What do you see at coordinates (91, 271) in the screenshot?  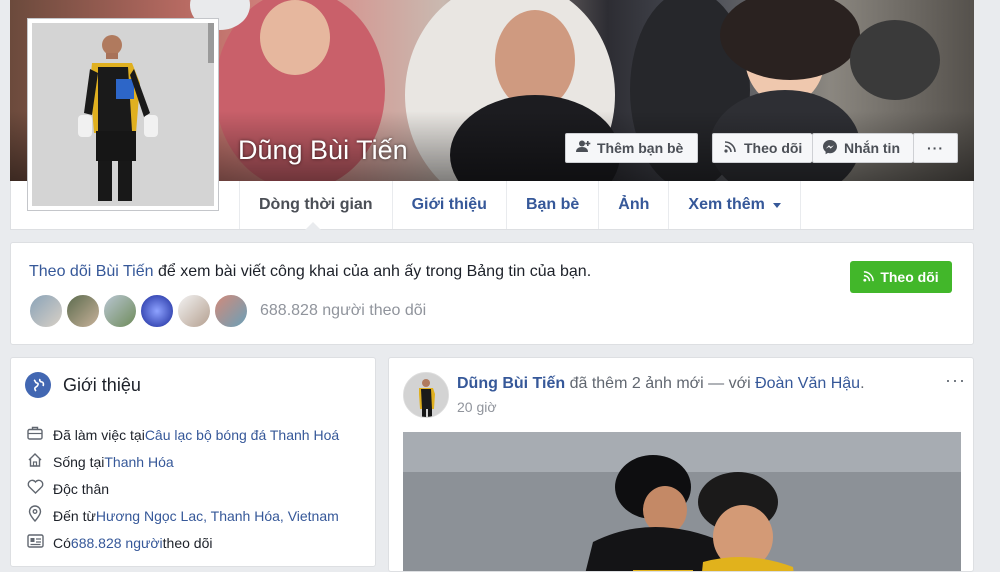 I see `follow-profile-link: Theo dõi Bùi Tiến` at bounding box center [91, 271].